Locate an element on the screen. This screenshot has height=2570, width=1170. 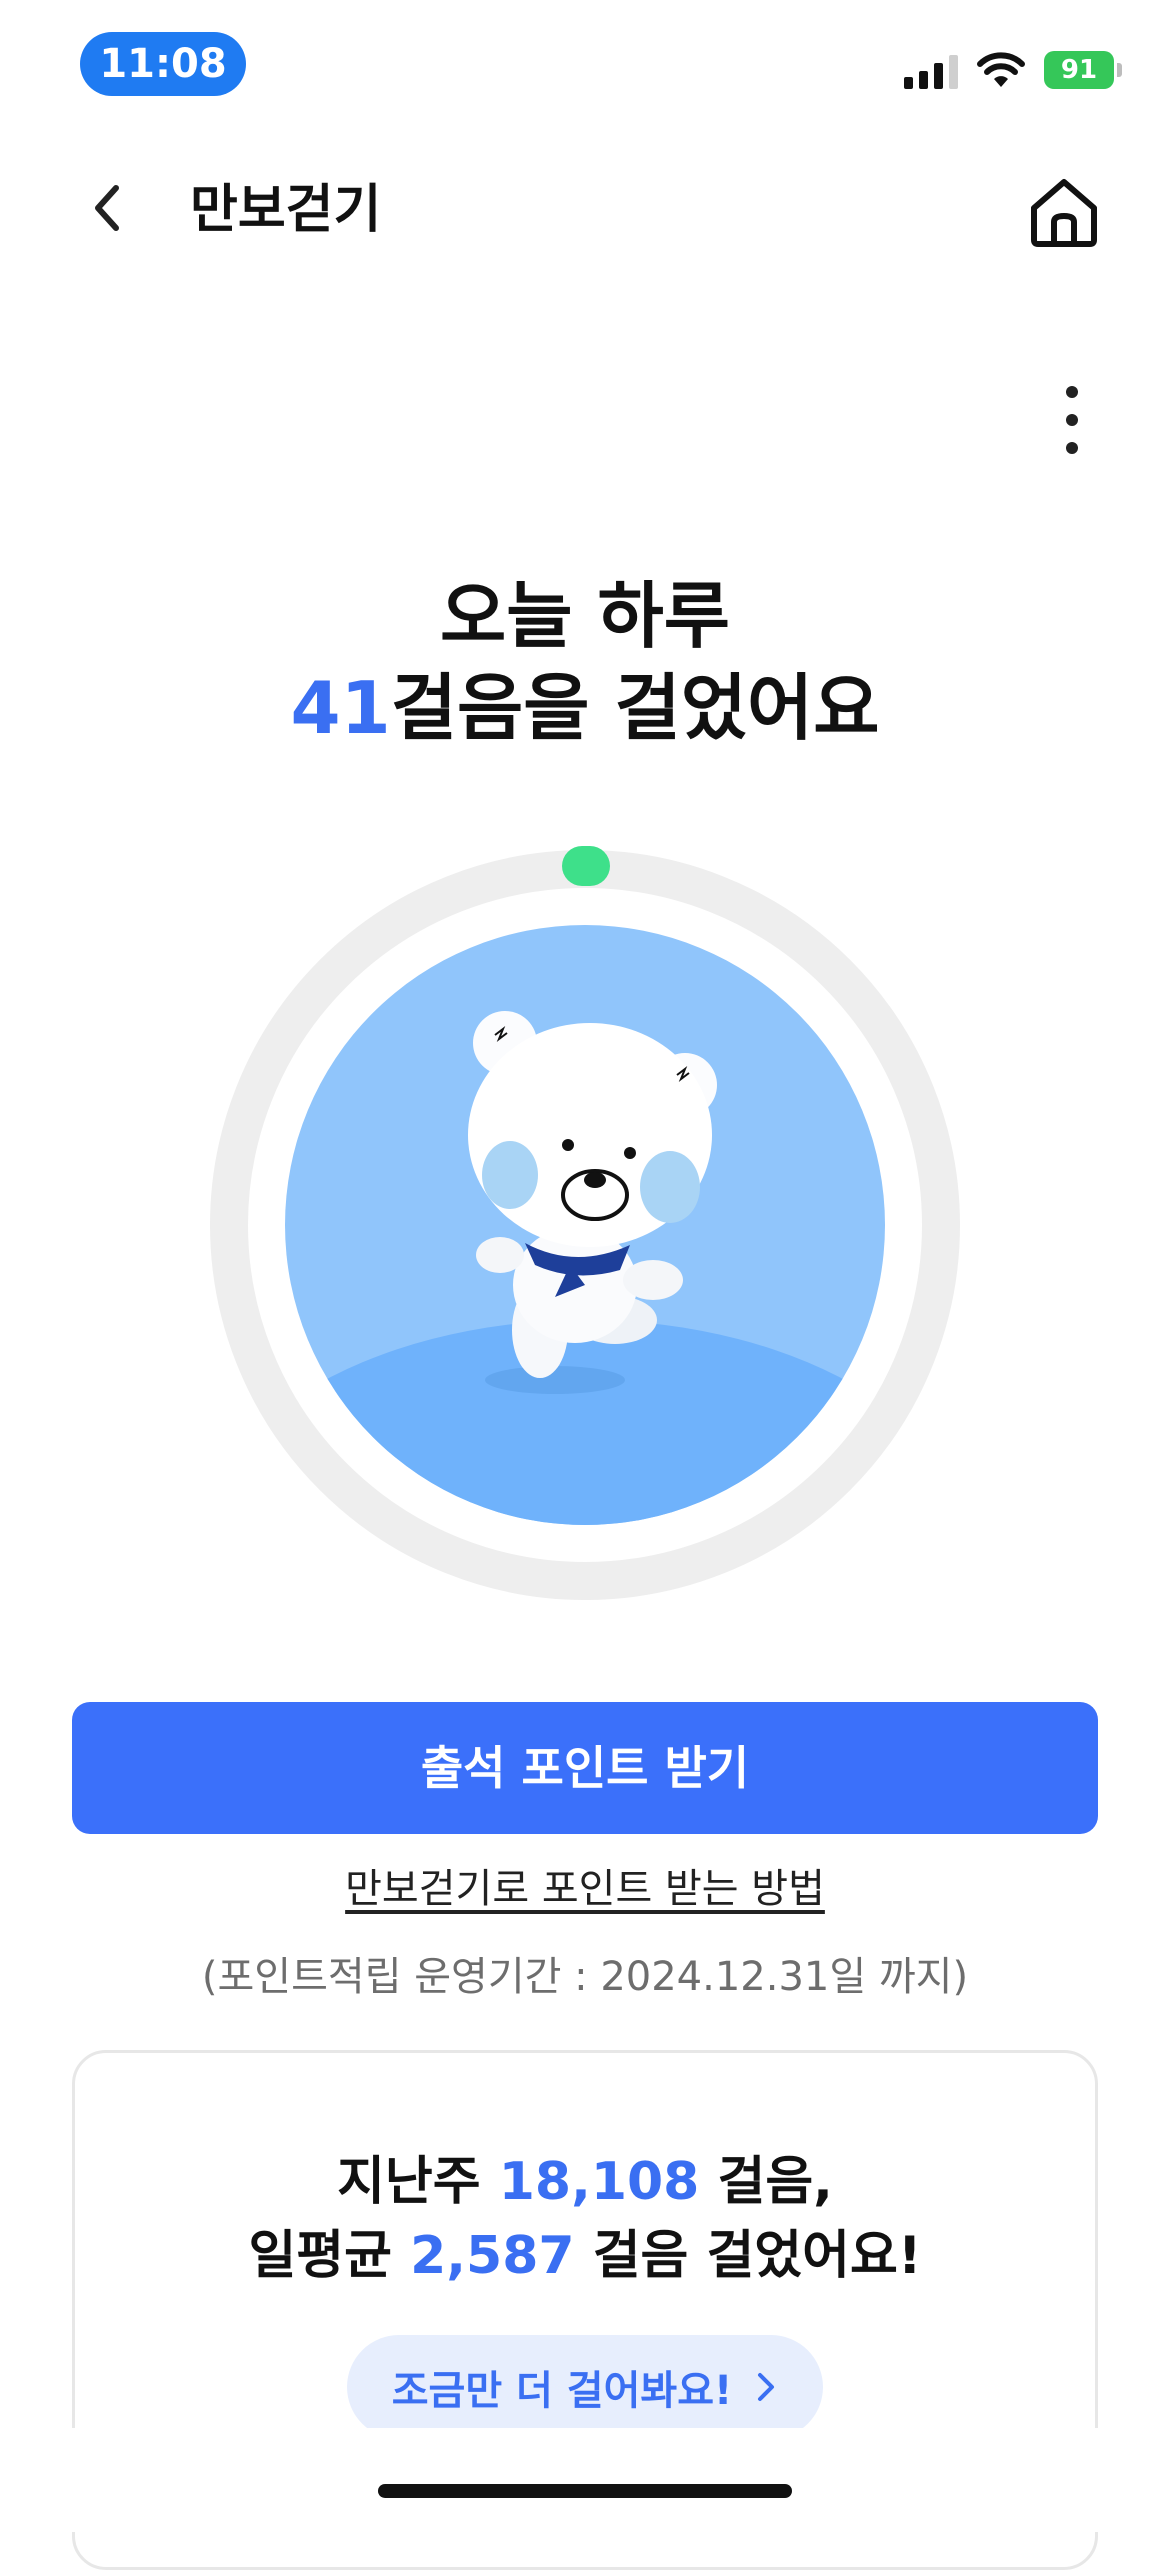
attendance-points-button: 출석 포인트 받기 is located at coordinates (585, 1768).